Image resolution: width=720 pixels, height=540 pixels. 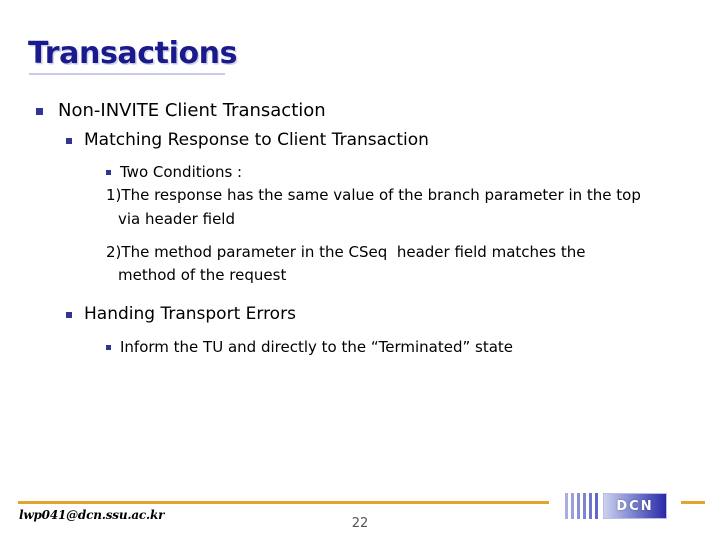 I want to click on footer-accent-dash, so click(x=693, y=502).